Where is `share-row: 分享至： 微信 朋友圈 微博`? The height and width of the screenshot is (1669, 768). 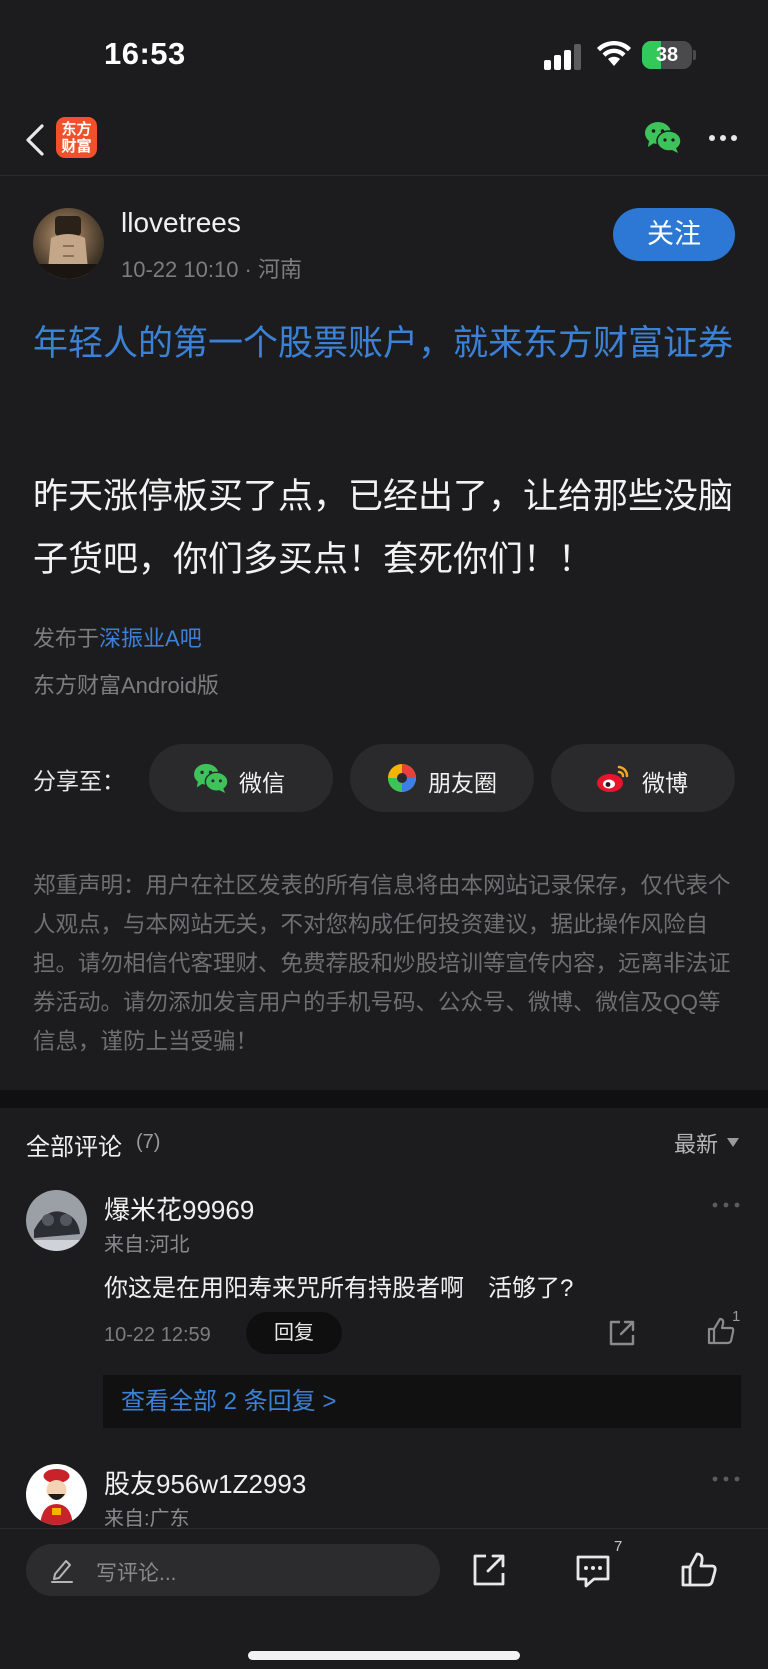
share-row: 分享至： 微信 朋友圈 微博 is located at coordinates (384, 778).